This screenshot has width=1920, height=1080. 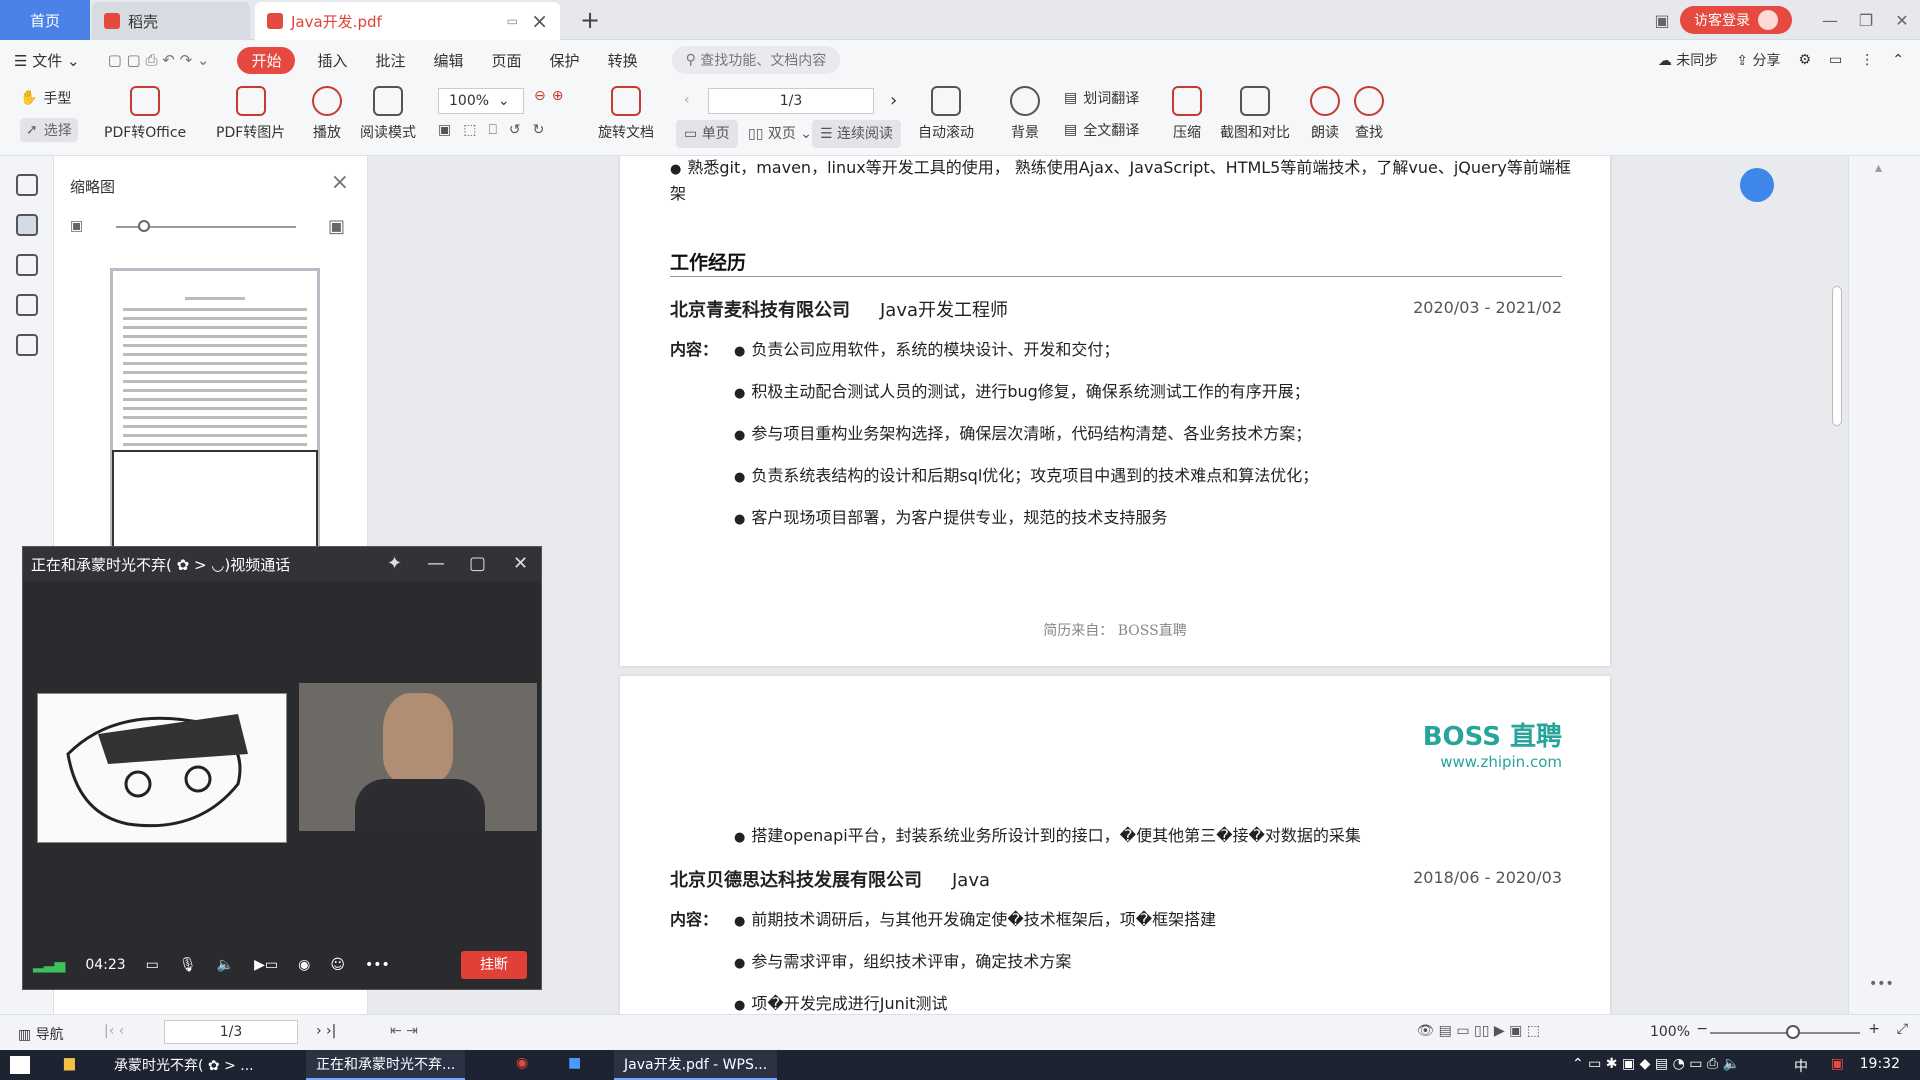 What do you see at coordinates (250, 114) in the screenshot?
I see `pdf-to-image-button: PDF转图片` at bounding box center [250, 114].